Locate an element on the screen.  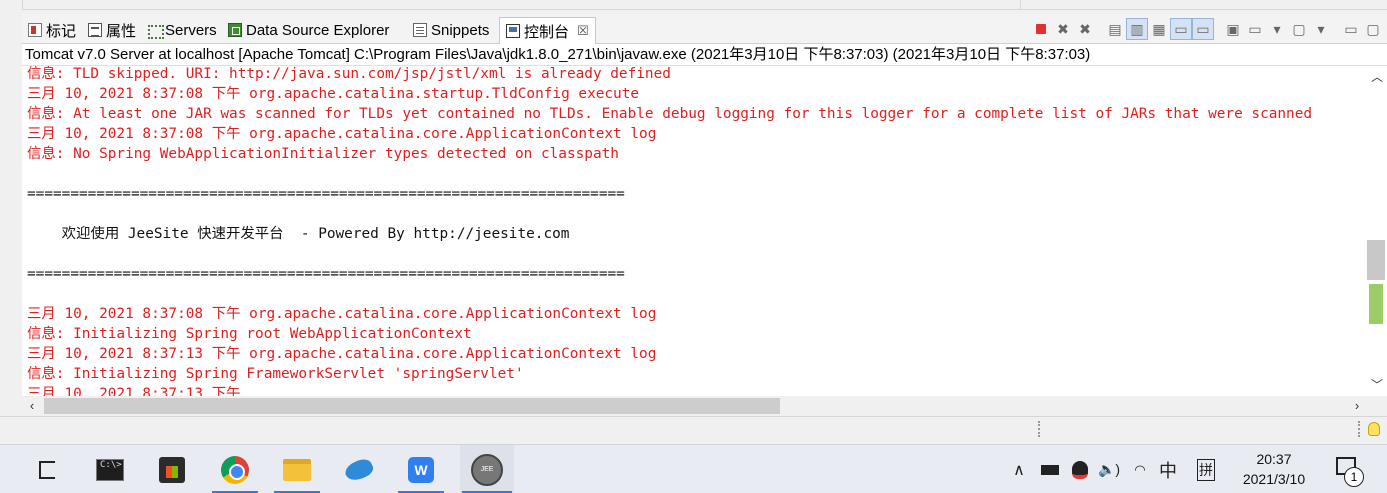
tab-console: 控制台 ☒ is located at coordinates (547, 30).